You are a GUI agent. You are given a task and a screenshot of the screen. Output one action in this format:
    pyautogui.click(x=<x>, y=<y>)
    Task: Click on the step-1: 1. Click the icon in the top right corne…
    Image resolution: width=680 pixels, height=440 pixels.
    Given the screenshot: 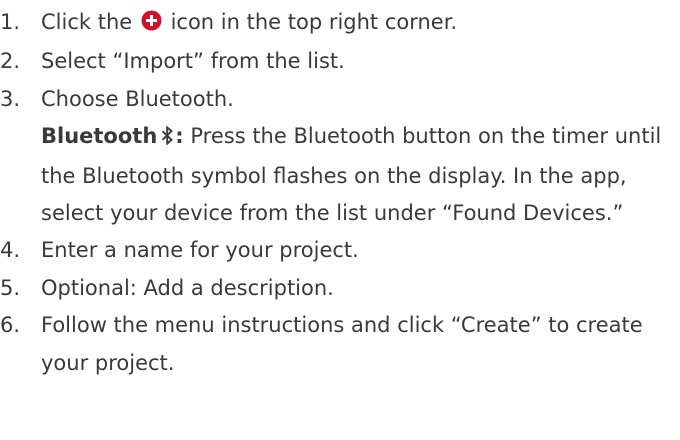 What is the action you would take?
    pyautogui.click(x=340, y=23)
    